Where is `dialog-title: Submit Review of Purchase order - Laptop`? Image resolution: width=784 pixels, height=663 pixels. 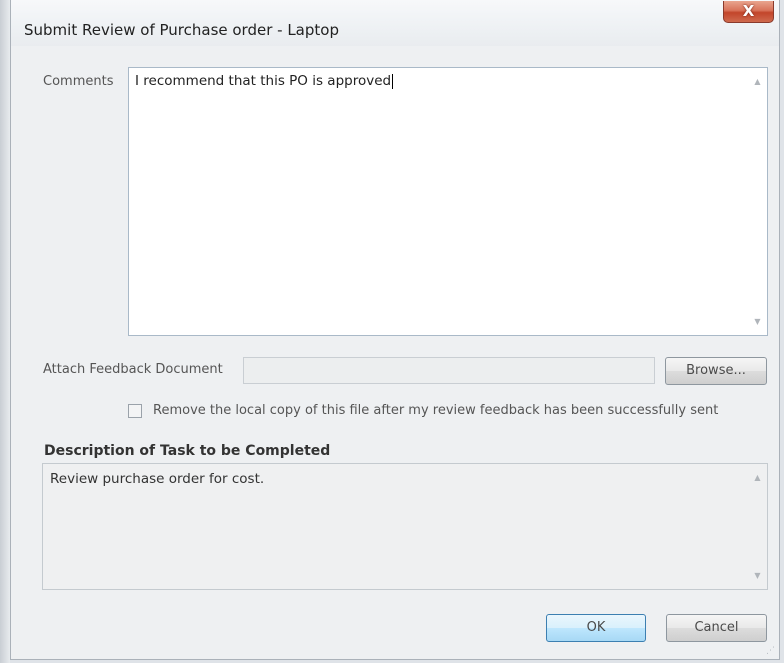 dialog-title: Submit Review of Purchase order - Laptop is located at coordinates (181, 30).